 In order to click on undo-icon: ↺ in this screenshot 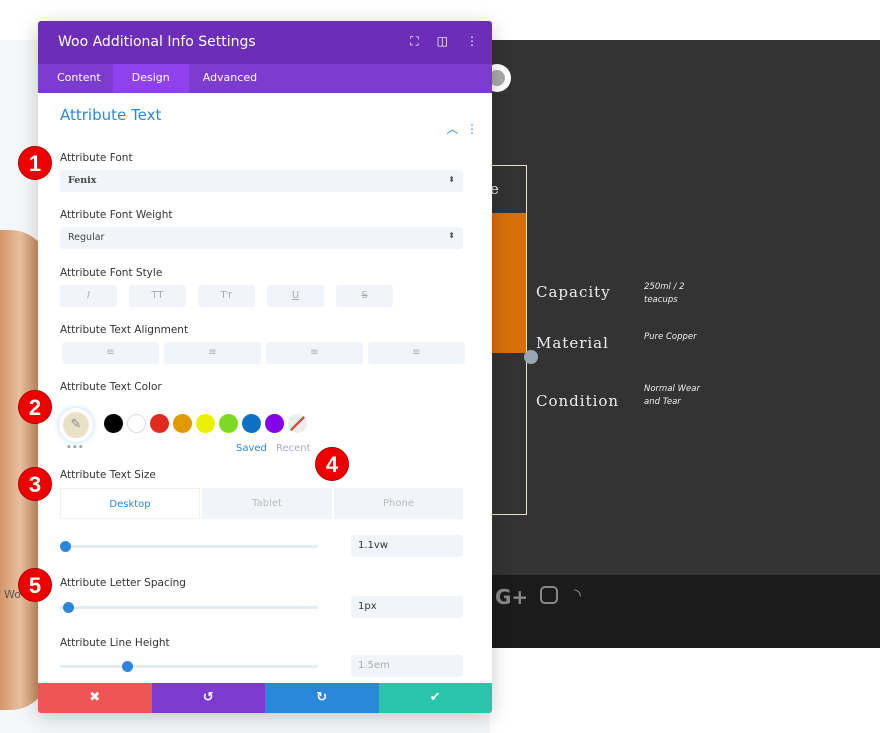, I will do `click(208, 697)`.